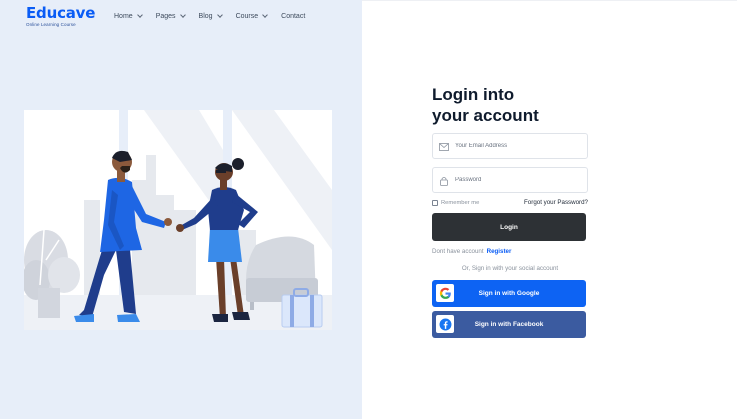 The height and width of the screenshot is (419, 737). I want to click on login-heading: Login into your account, so click(510, 105).